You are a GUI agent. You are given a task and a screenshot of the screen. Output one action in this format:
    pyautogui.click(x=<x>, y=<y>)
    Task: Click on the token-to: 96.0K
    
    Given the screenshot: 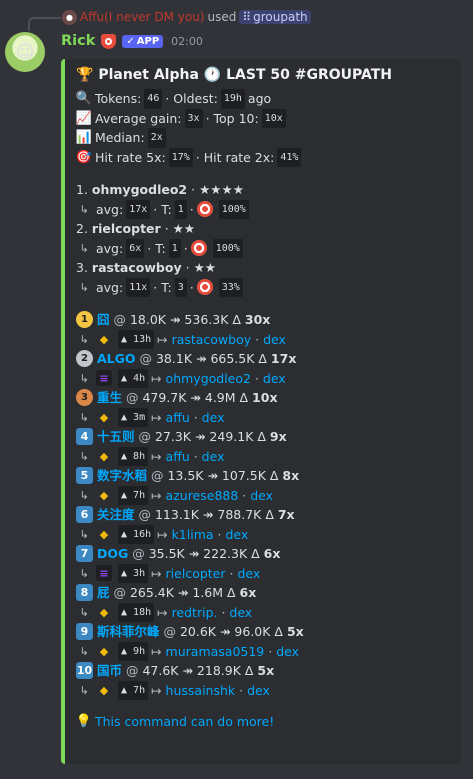 What is the action you would take?
    pyautogui.click(x=252, y=631)
    